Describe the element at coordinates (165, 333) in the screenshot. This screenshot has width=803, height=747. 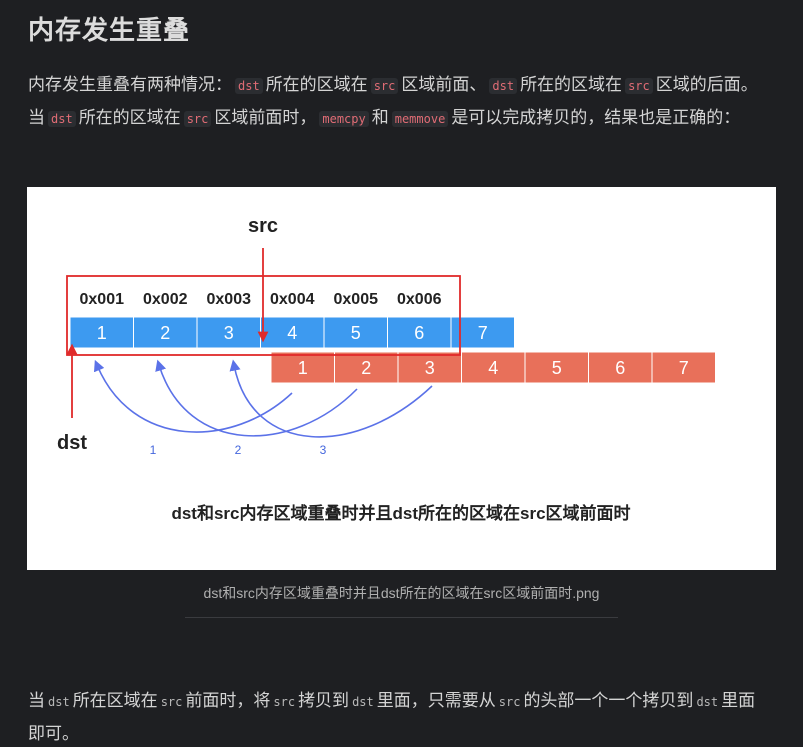
I see `dst-cell-label: 2` at that location.